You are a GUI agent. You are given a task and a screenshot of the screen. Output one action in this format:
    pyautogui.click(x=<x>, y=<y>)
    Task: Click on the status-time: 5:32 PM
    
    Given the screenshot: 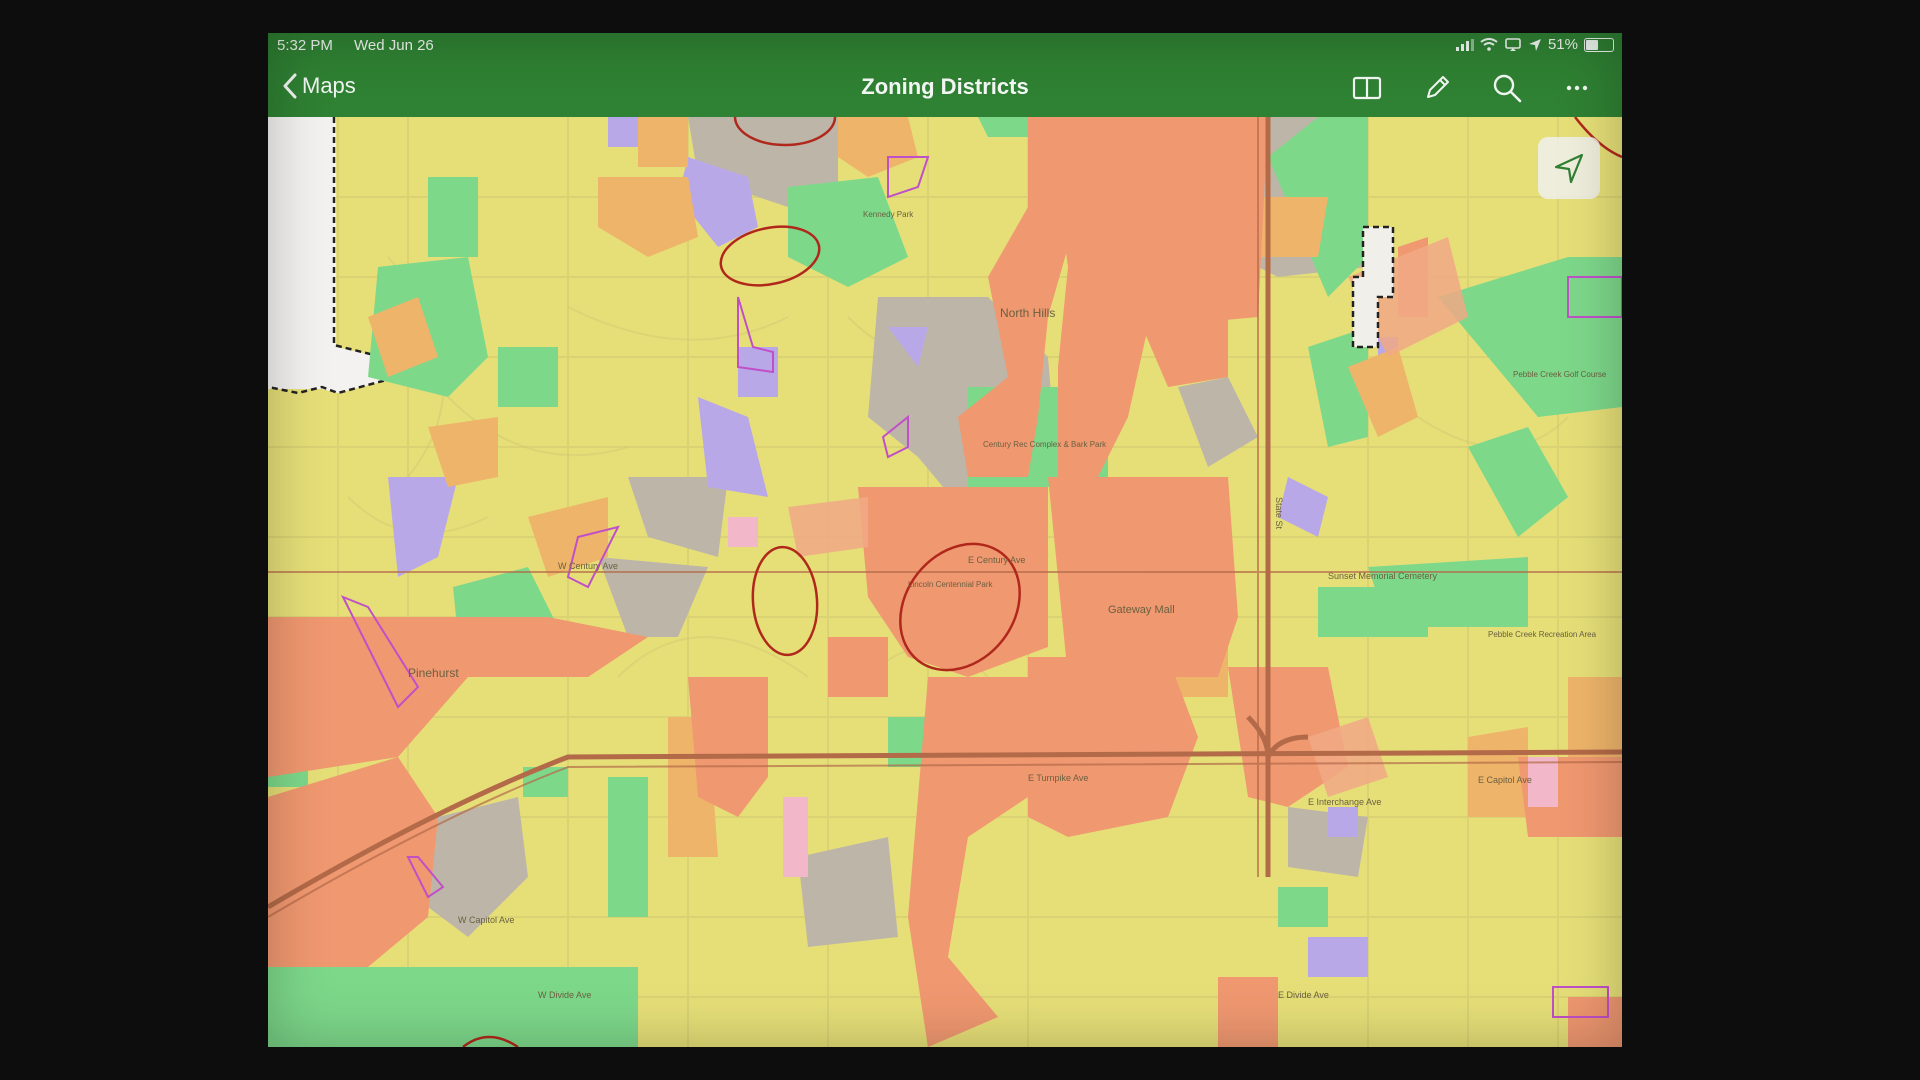 What is the action you would take?
    pyautogui.click(x=305, y=45)
    